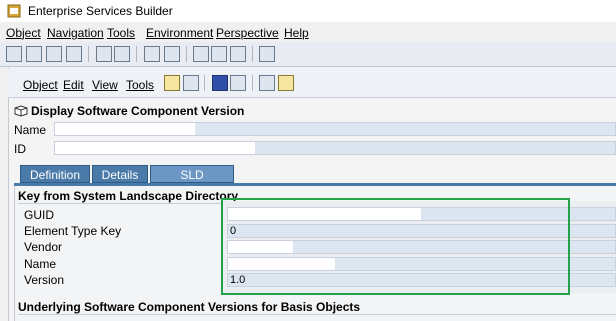 This screenshot has height=321, width=616. Describe the element at coordinates (335, 148) in the screenshot. I see `id-field` at that location.